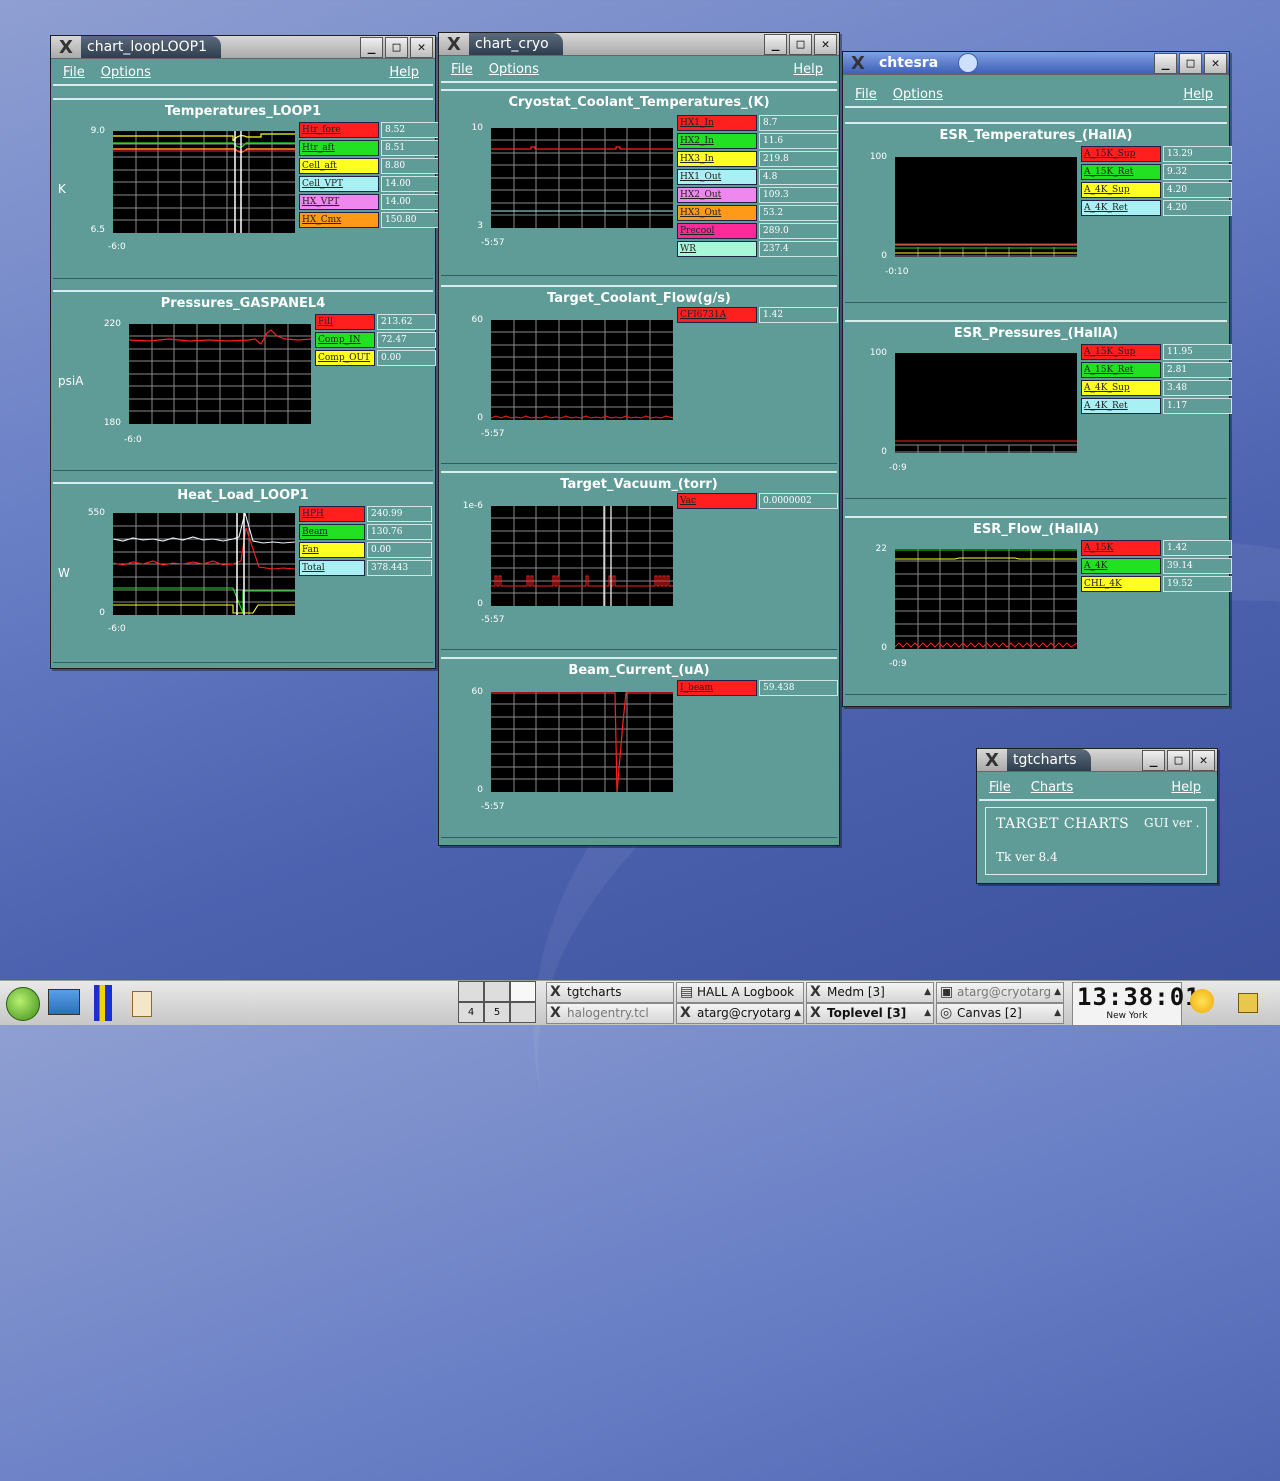 This screenshot has width=1280, height=1481. I want to click on legend-name: Htr_fore, so click(339, 130).